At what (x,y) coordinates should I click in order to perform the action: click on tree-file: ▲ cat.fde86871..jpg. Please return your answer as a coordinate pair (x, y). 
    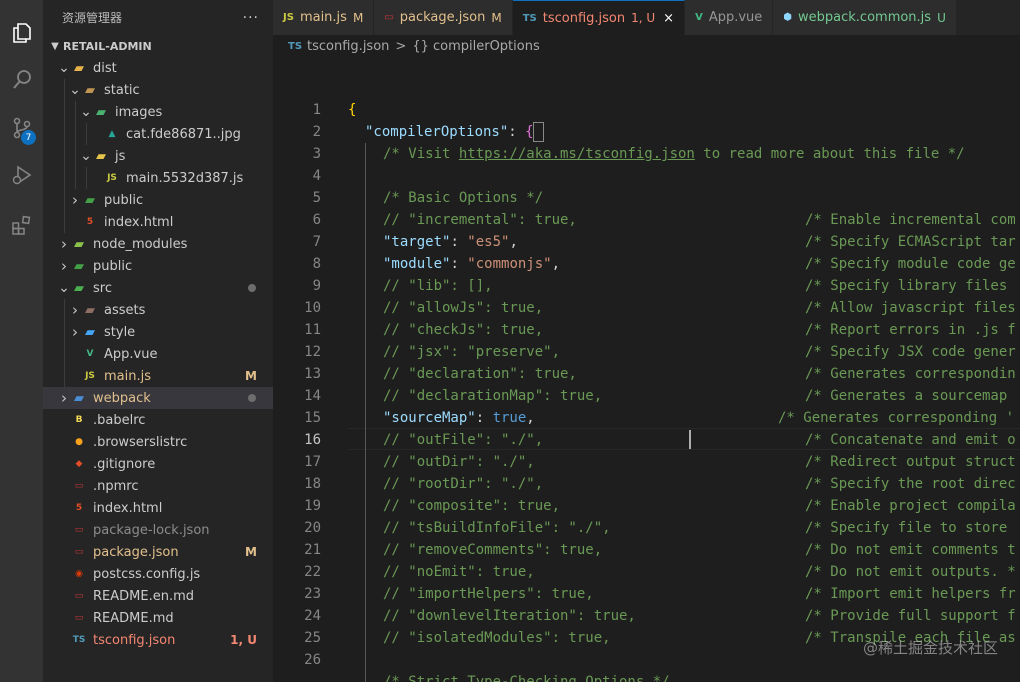
    Looking at the image, I should click on (158, 134).